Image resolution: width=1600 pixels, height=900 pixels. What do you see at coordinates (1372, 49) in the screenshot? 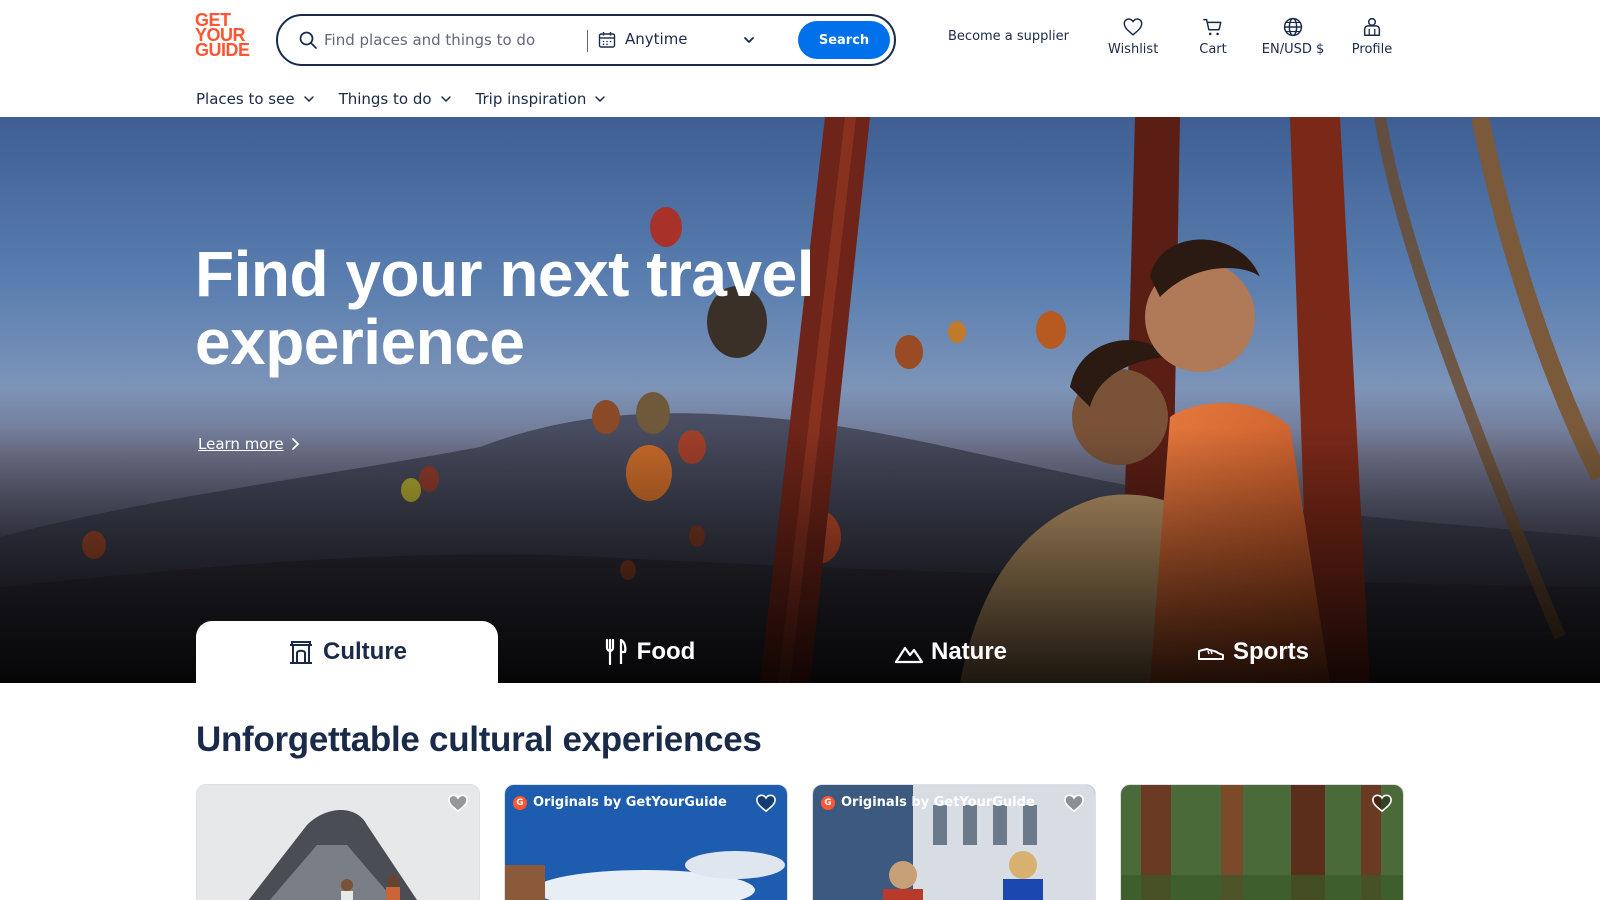
I see `profile-label: Profile` at bounding box center [1372, 49].